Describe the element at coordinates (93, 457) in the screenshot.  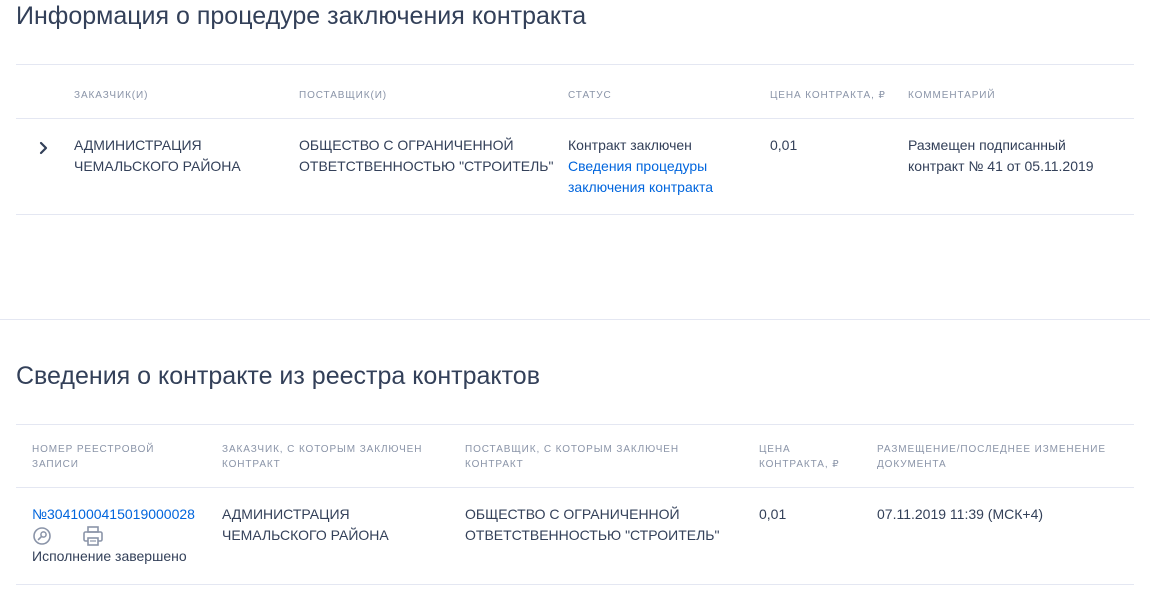
I see `column-header-registry-number: НОМЕР РЕЕСТРОВОЙ ЗАПИСИ` at that location.